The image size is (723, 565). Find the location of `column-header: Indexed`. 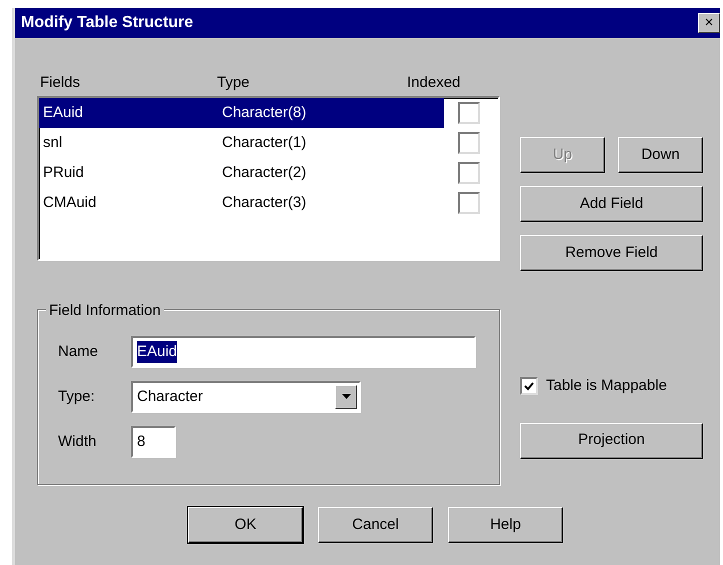

column-header: Indexed is located at coordinates (434, 82).